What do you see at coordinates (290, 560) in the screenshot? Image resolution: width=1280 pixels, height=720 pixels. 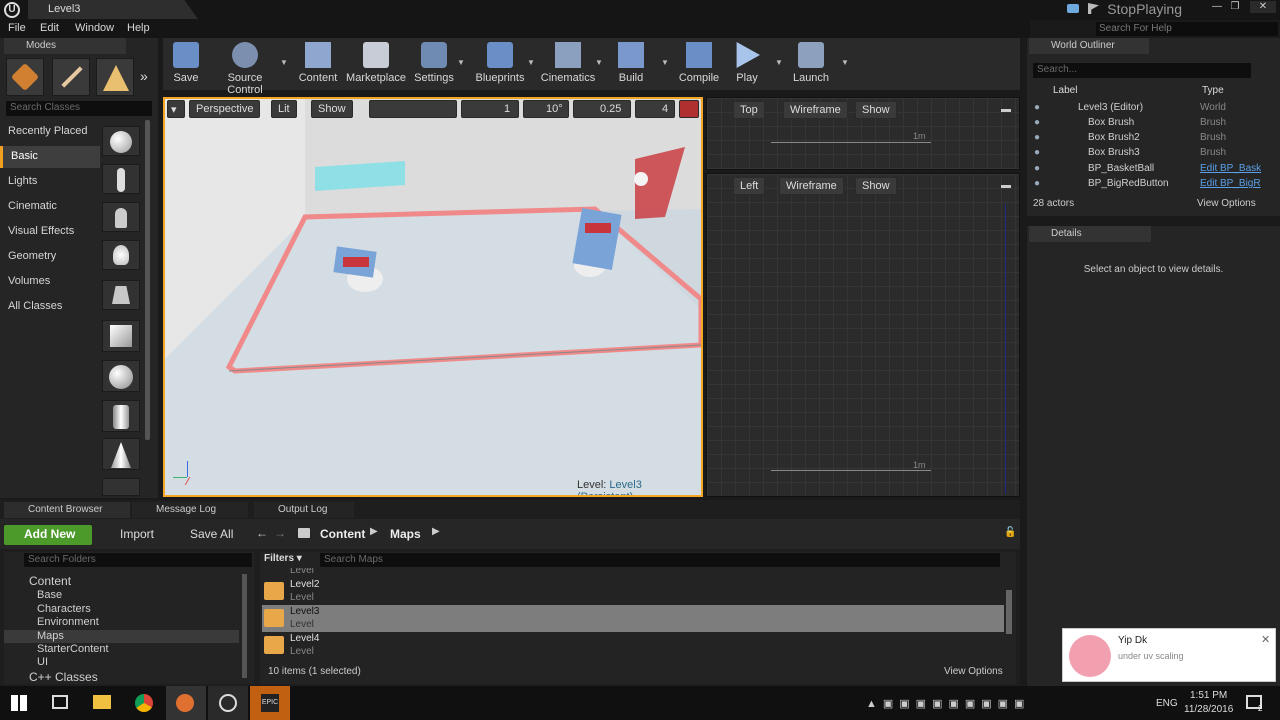 I see `filters-button: Filters ▾` at bounding box center [290, 560].